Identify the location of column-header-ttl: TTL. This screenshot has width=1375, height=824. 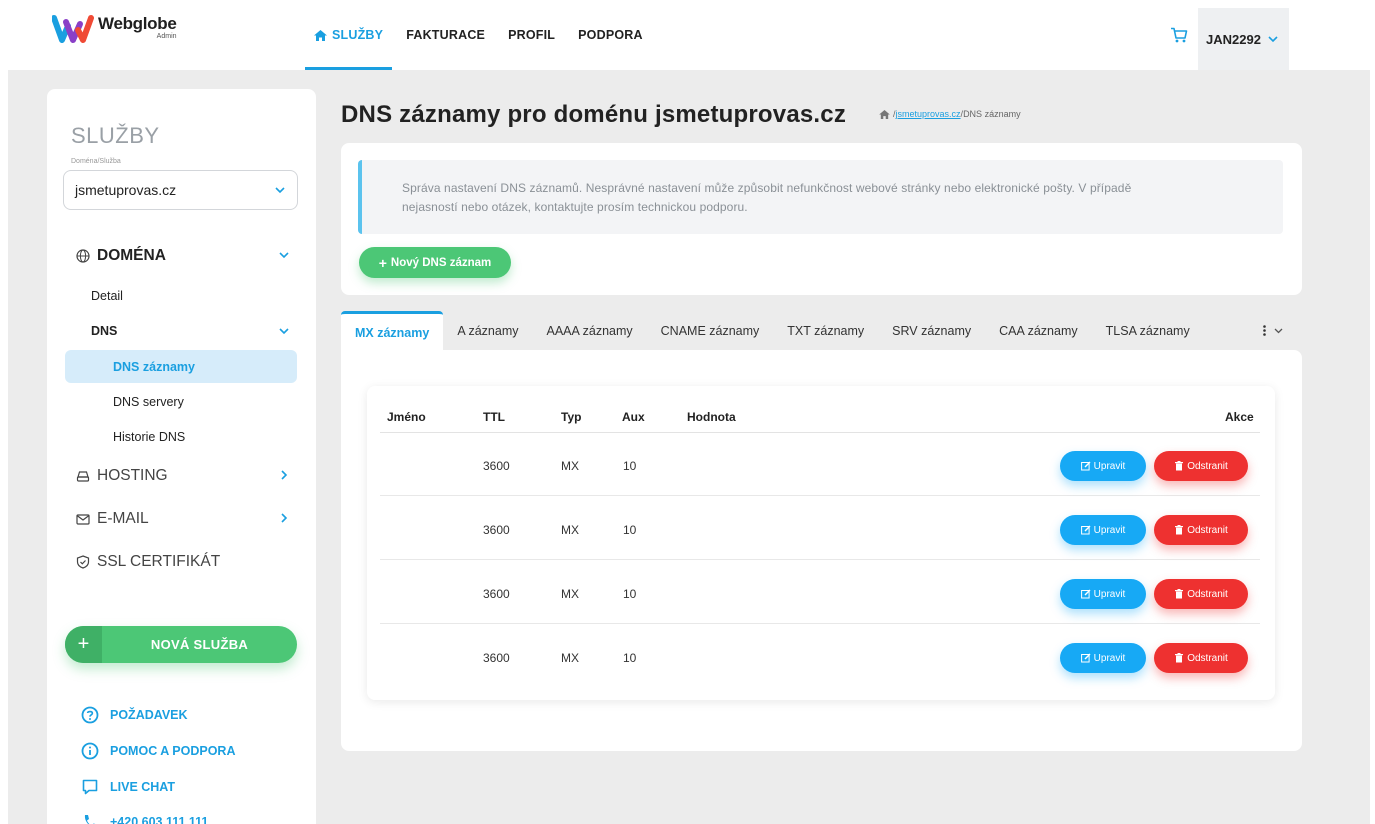
(494, 417).